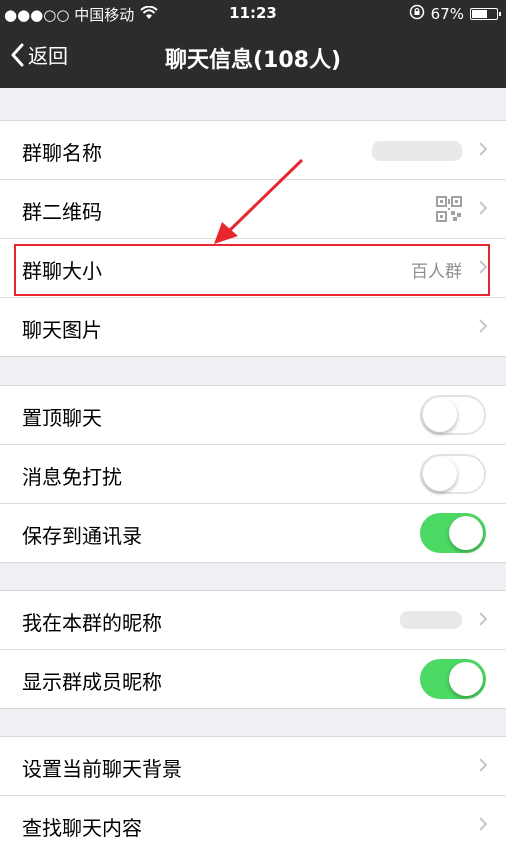  What do you see at coordinates (431, 620) in the screenshot?
I see `my-nickname-value-blurred` at bounding box center [431, 620].